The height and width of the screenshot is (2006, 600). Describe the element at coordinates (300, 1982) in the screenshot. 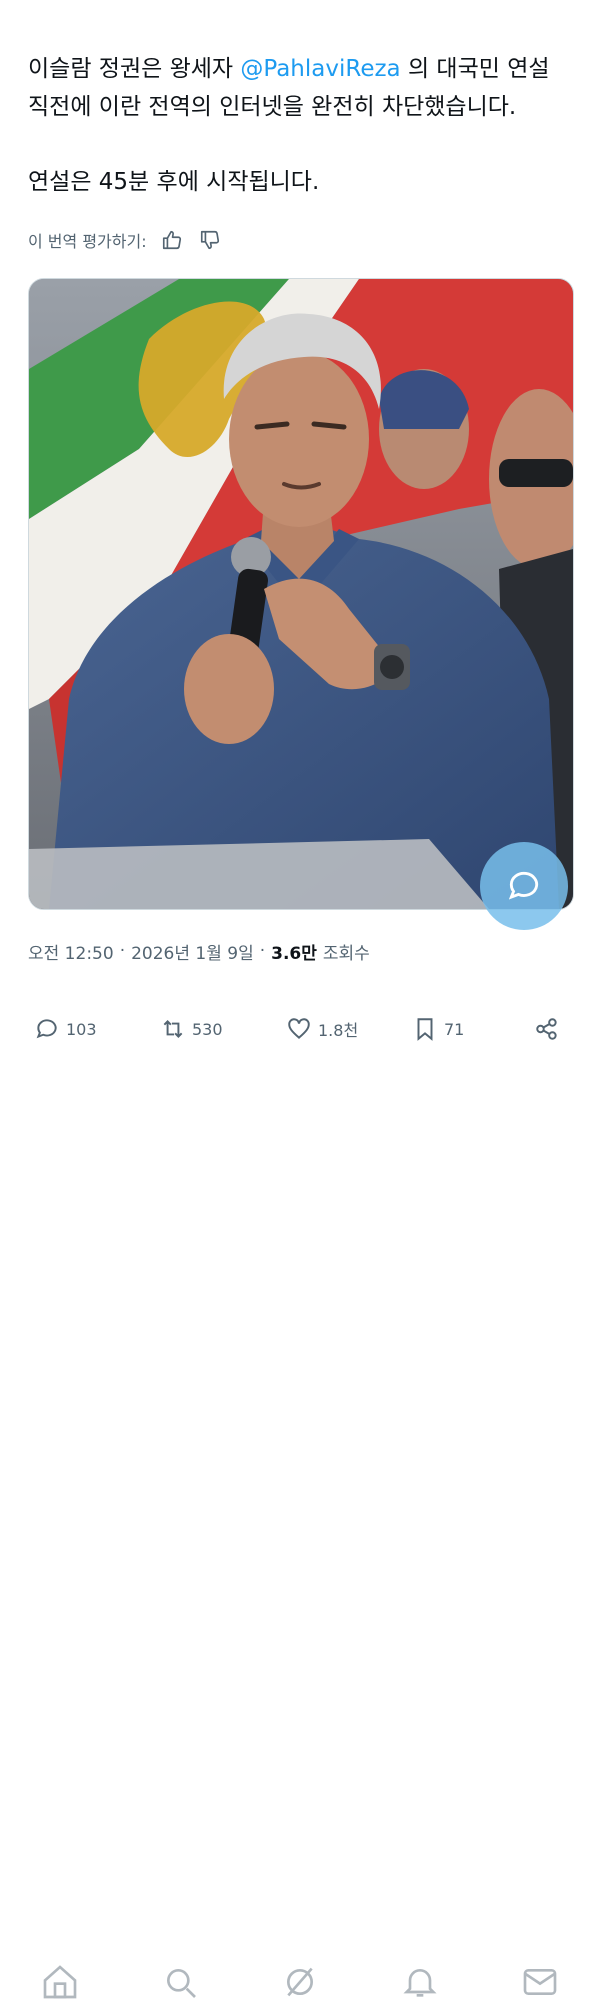

I see `grok-icon` at that location.